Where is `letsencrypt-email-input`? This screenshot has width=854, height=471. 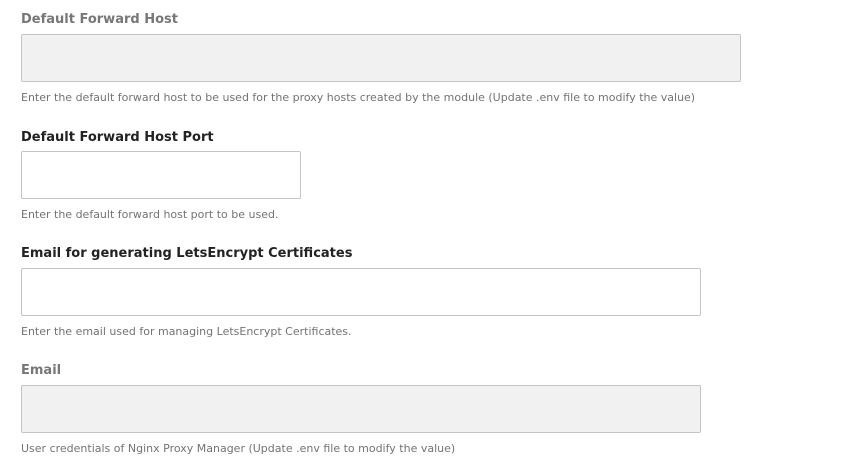
letsencrypt-email-input is located at coordinates (361, 292).